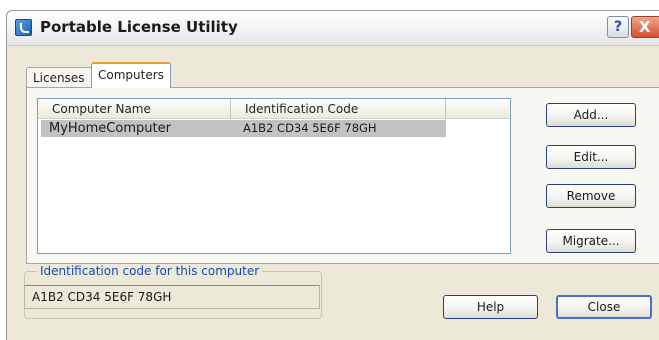  Describe the element at coordinates (150, 271) in the screenshot. I see `group-legend: Identification code for this computer` at that location.